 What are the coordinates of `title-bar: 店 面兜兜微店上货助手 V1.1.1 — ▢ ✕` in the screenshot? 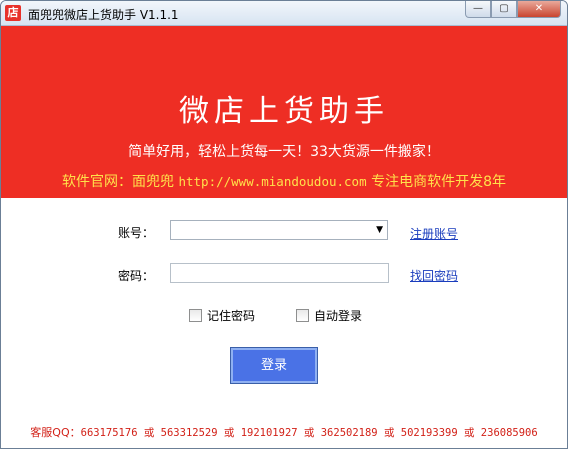 It's located at (284, 13).